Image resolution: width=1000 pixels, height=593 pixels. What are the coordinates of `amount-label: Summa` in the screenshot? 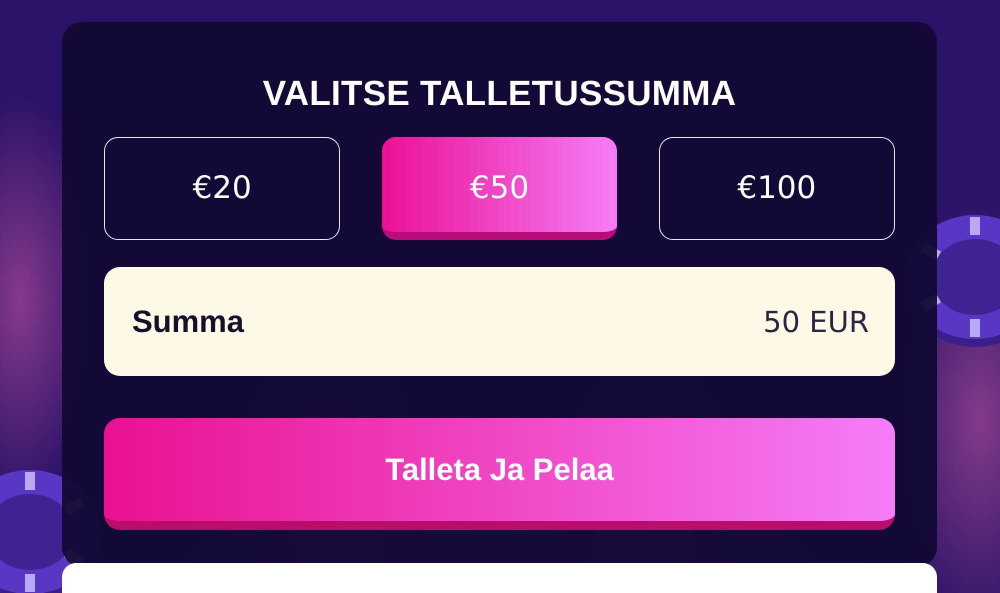 It's located at (188, 322).